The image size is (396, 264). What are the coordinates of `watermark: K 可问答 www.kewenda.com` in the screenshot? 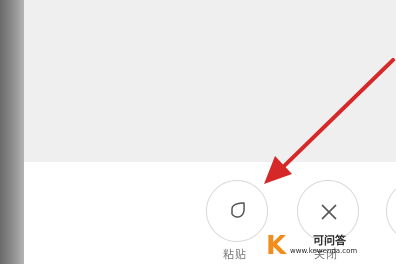 It's located at (330, 247).